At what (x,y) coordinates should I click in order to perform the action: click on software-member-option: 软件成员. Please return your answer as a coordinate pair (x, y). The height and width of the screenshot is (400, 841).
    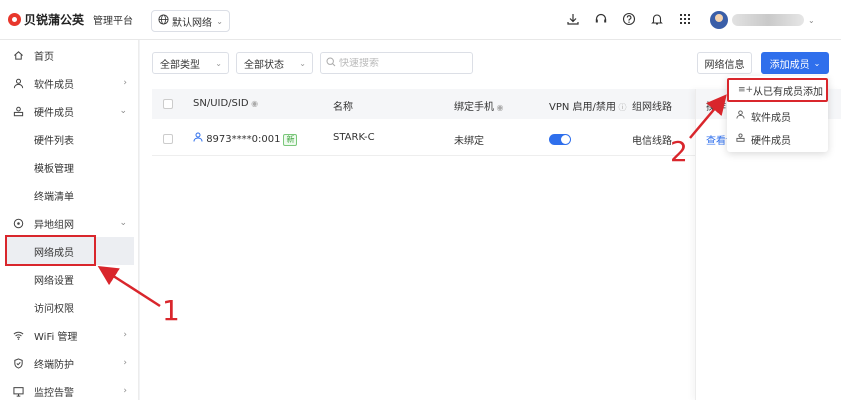
    Looking at the image, I should click on (777, 116).